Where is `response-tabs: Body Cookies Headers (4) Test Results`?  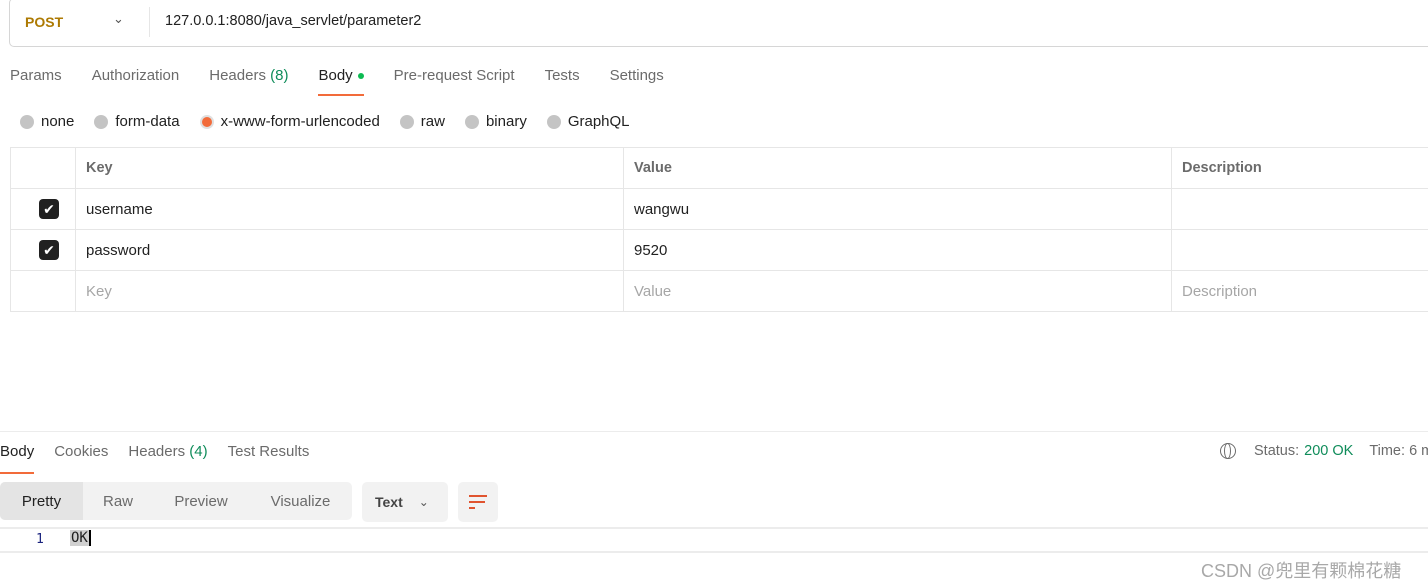
response-tabs: Body Cookies Headers (4) Test Results is located at coordinates (164, 458).